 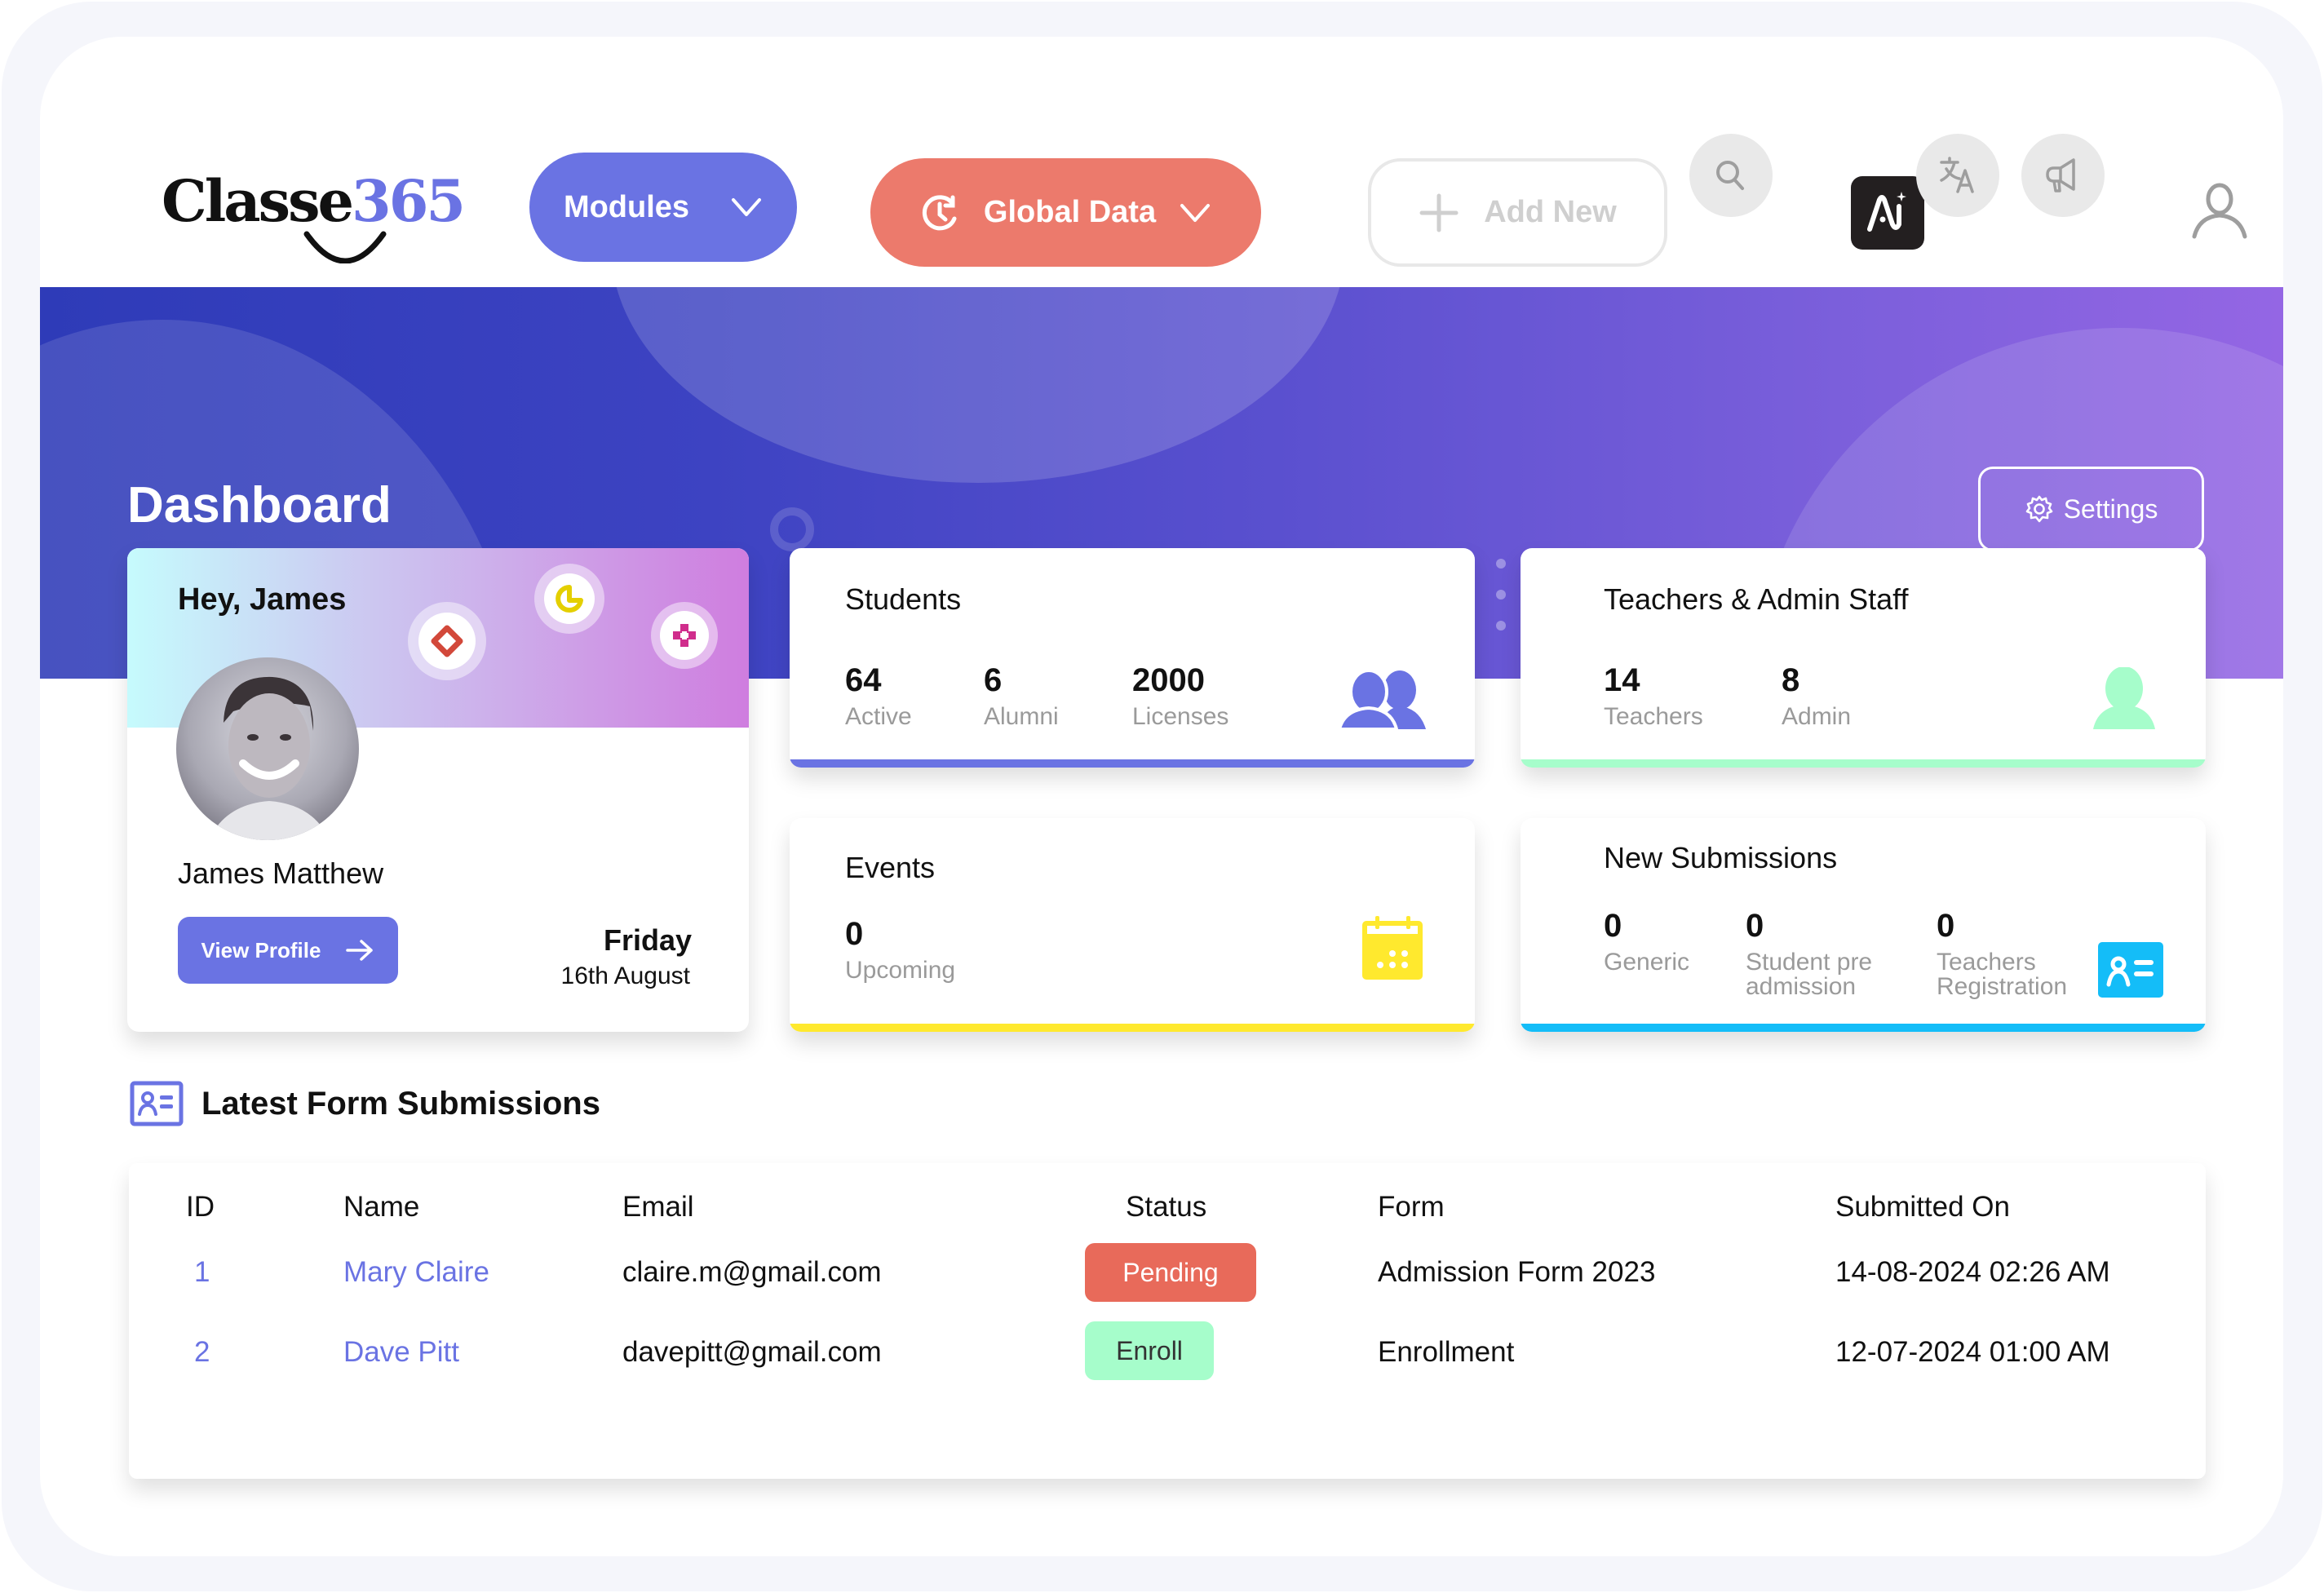 What do you see at coordinates (1411, 1207) in the screenshot?
I see `column-header-form: Form` at bounding box center [1411, 1207].